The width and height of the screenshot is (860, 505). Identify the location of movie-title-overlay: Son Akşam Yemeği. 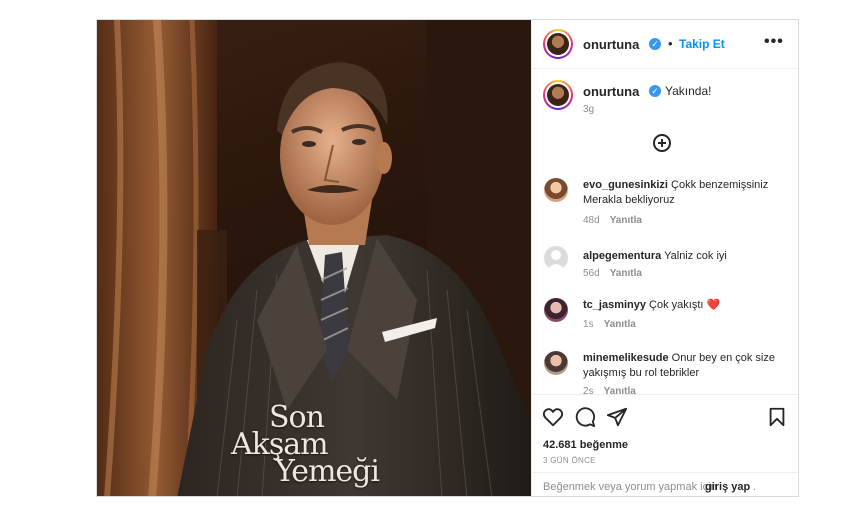
(327, 446).